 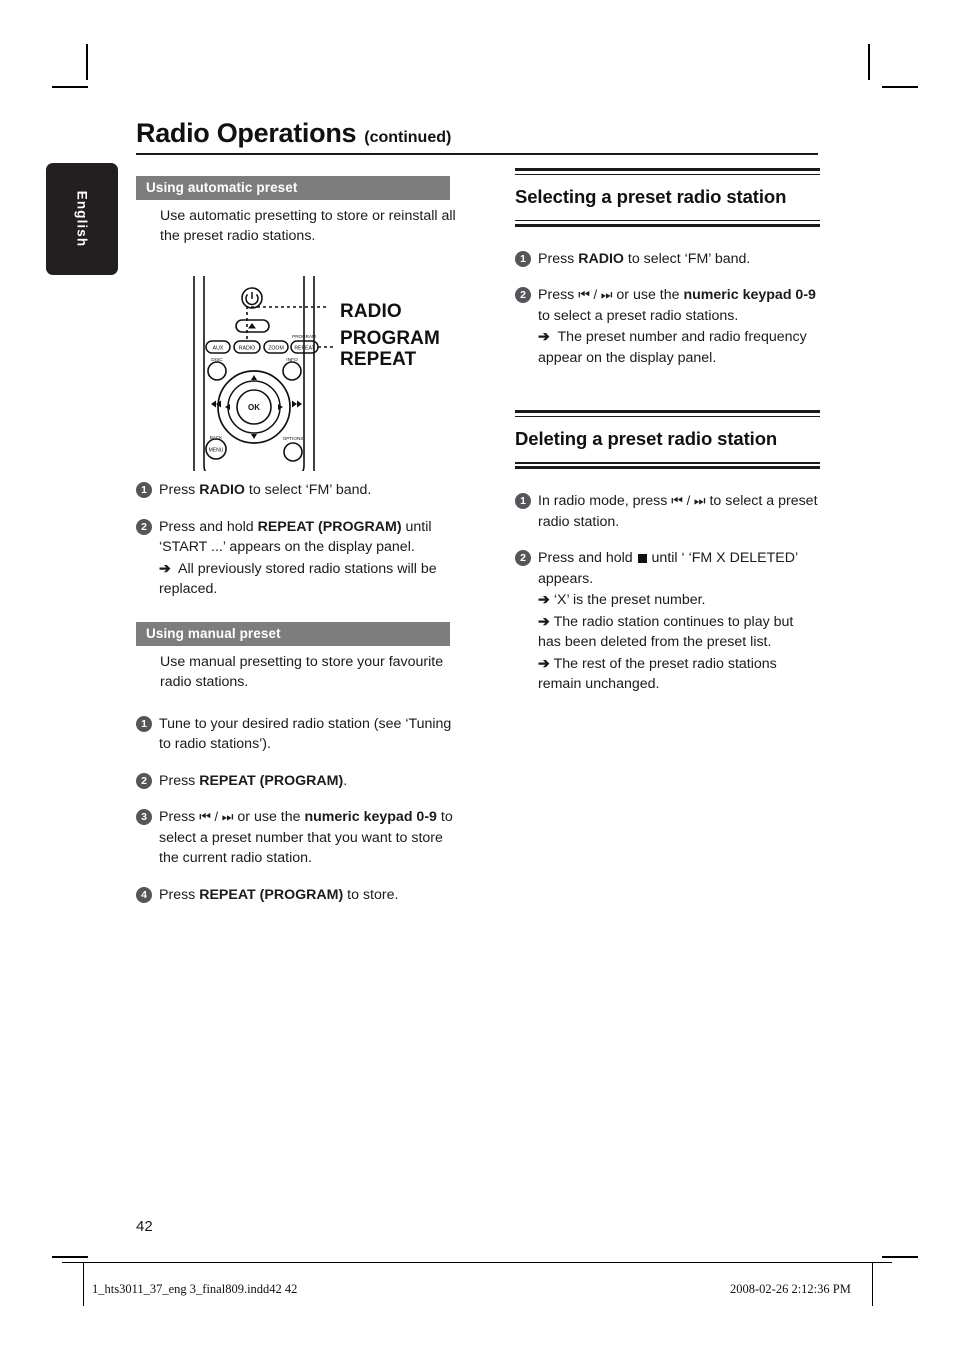 I want to click on callout-program: PROGRAM, so click(x=390, y=338).